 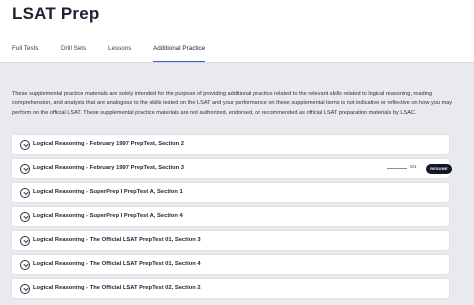 What do you see at coordinates (56, 13) in the screenshot?
I see `page-title: LSAT Prep` at bounding box center [56, 13].